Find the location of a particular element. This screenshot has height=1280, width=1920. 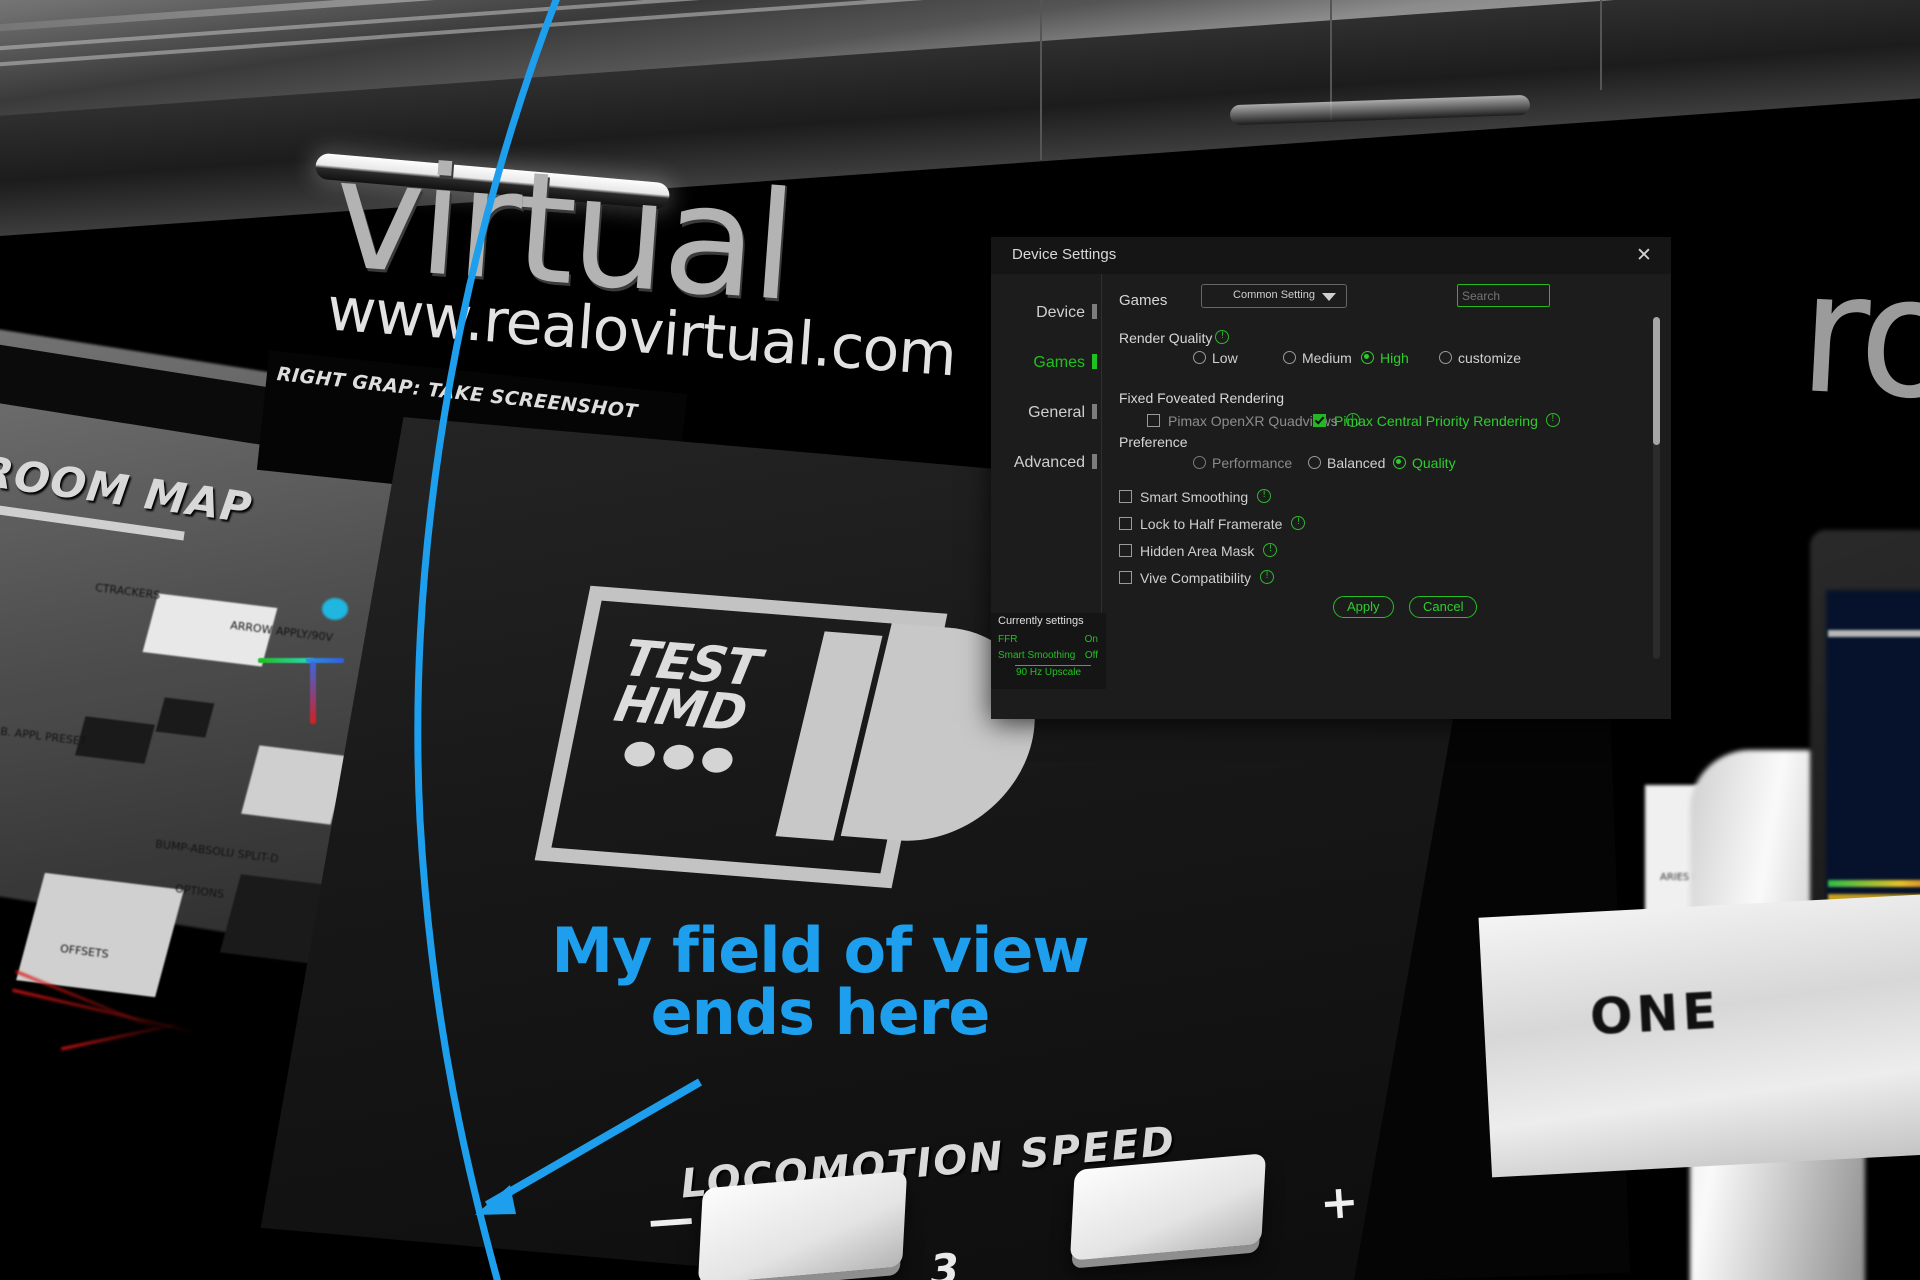

ffr-text: Fixed Foveated Rendering is located at coordinates (1201, 398).